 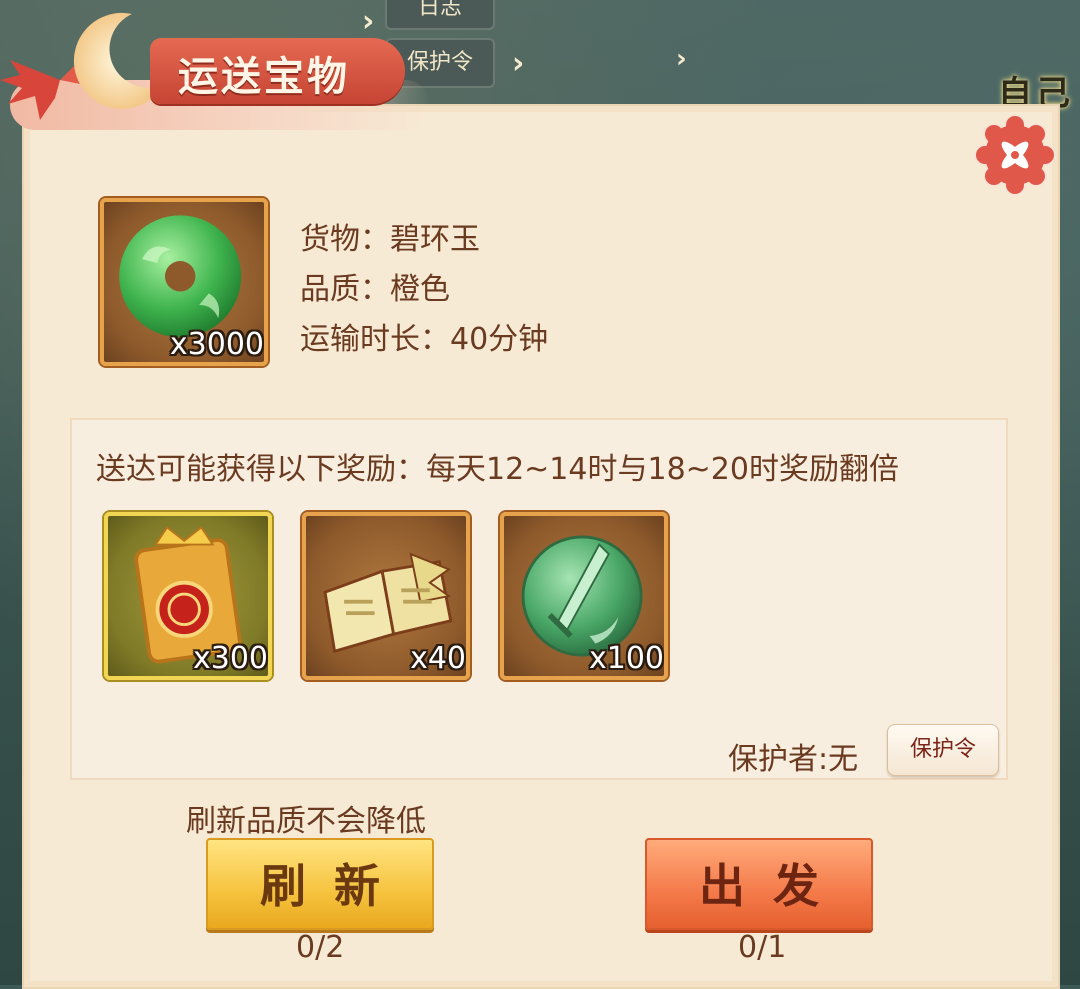 What do you see at coordinates (438, 658) in the screenshot?
I see `item-quantity: x40` at bounding box center [438, 658].